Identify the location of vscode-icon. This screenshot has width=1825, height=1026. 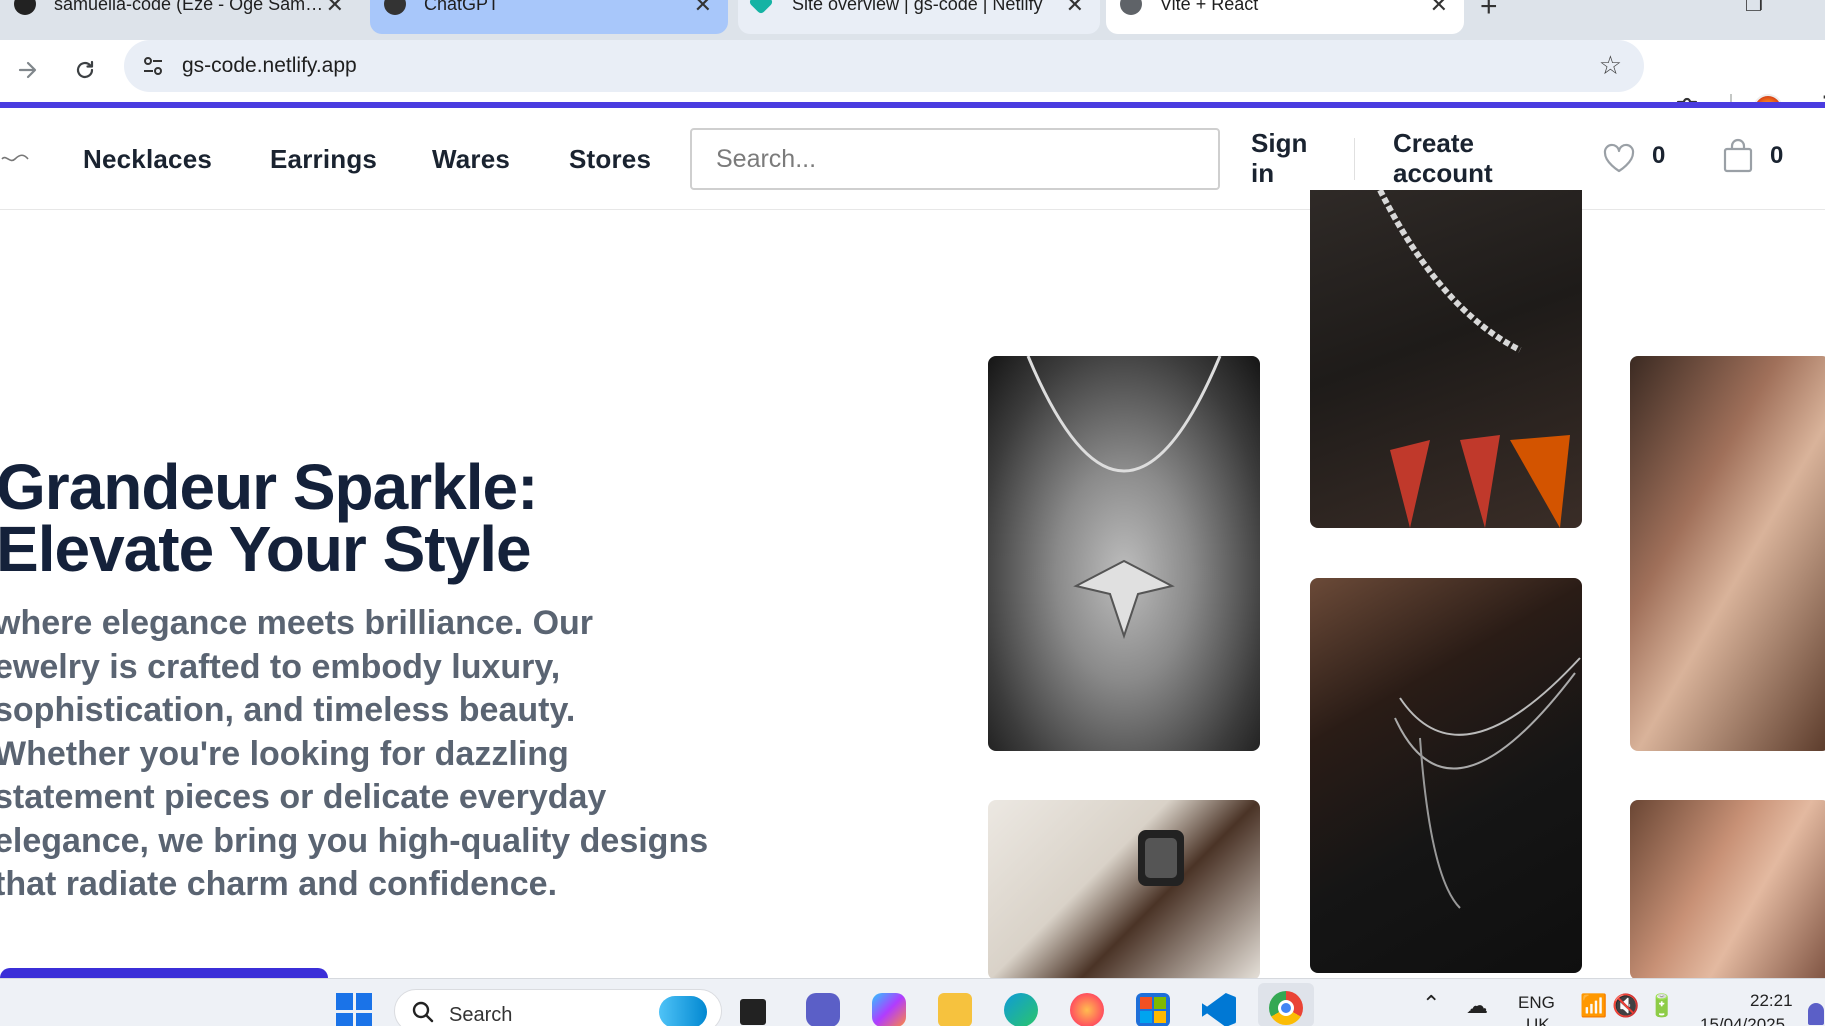
(1219, 1009).